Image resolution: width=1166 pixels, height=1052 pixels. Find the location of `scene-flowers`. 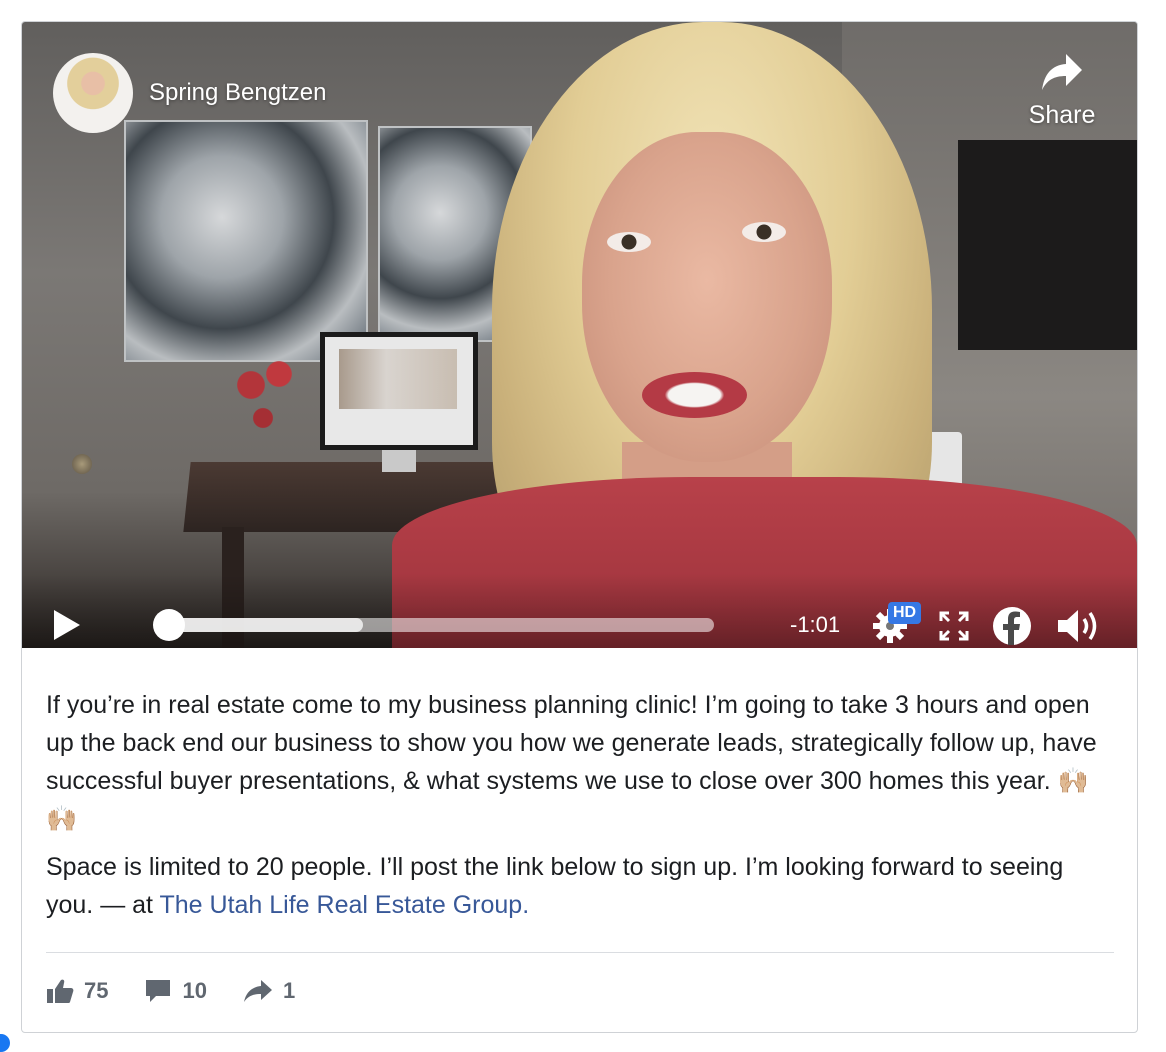

scene-flowers is located at coordinates (267, 407).